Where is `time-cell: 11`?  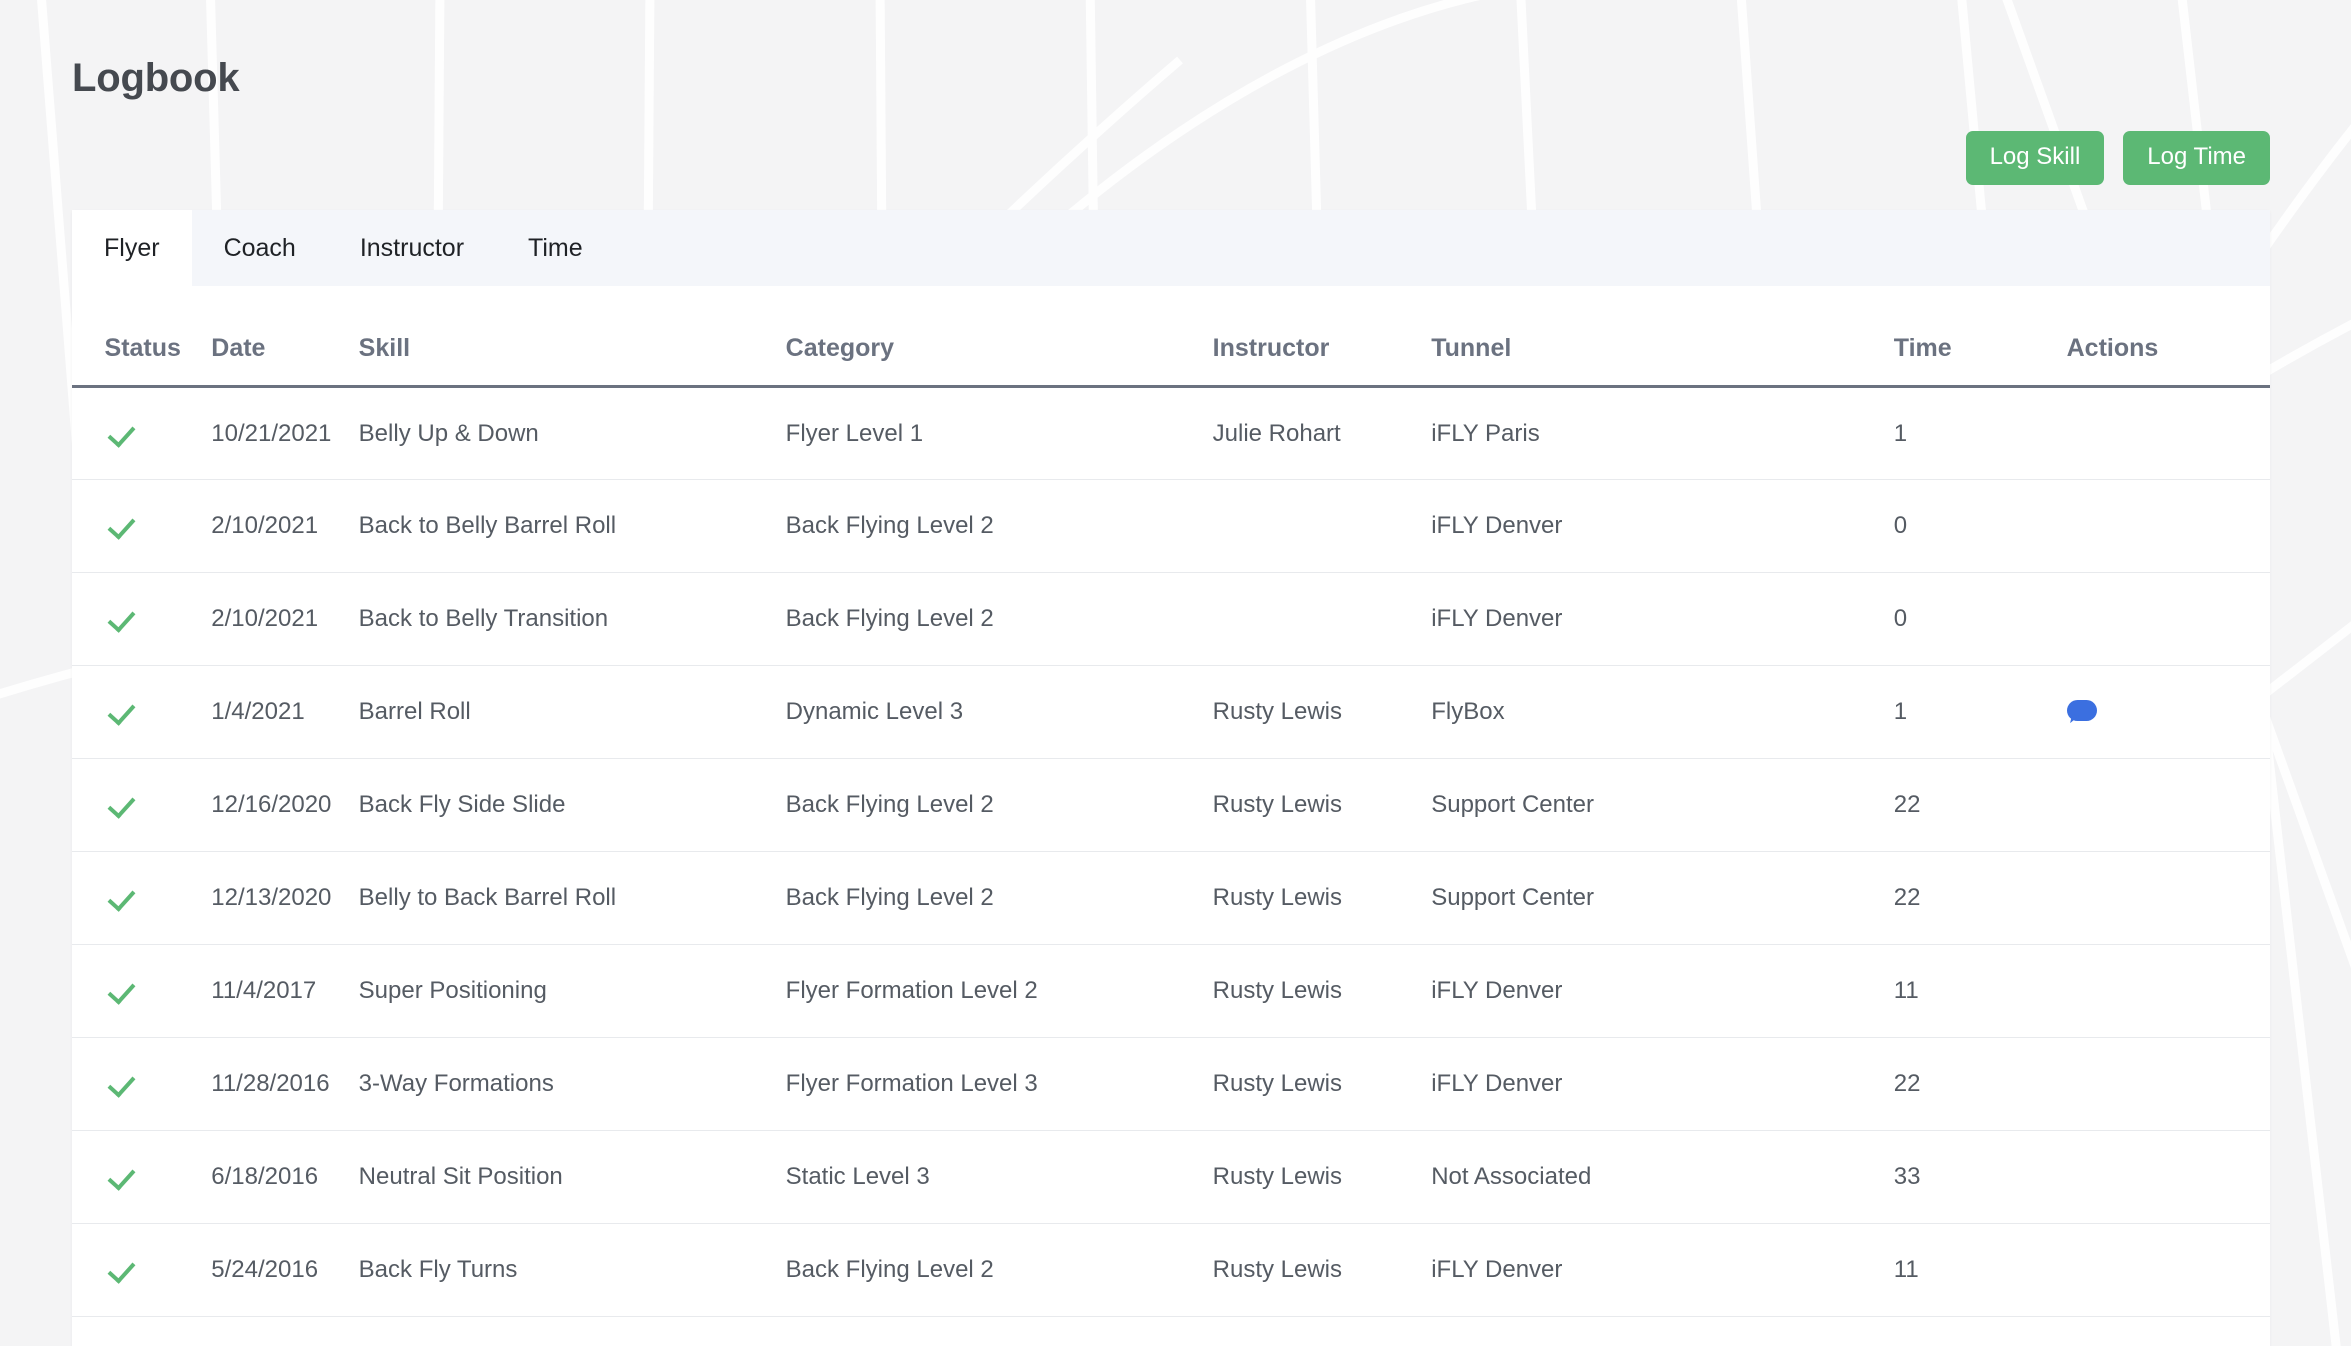
time-cell: 11 is located at coordinates (1980, 991).